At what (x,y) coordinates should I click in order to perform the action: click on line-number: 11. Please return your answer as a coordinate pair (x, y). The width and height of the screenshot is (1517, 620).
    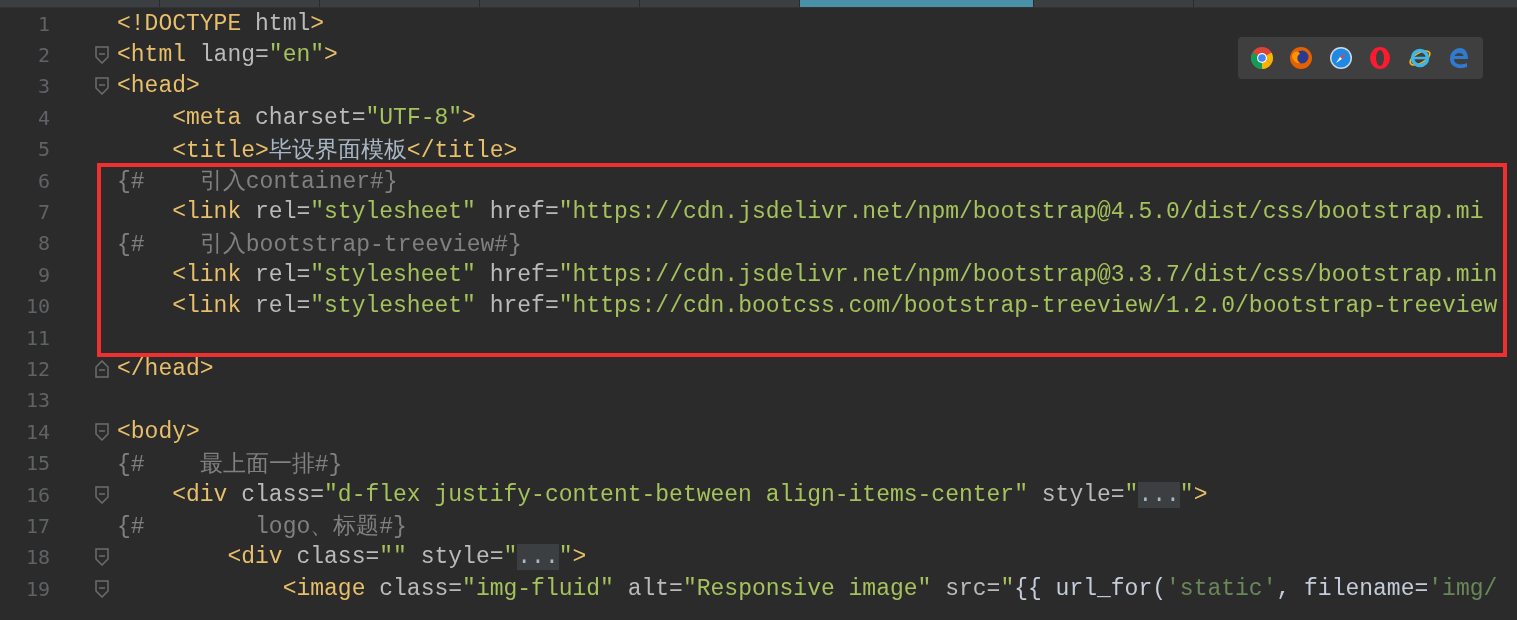
    Looking at the image, I should click on (37, 337).